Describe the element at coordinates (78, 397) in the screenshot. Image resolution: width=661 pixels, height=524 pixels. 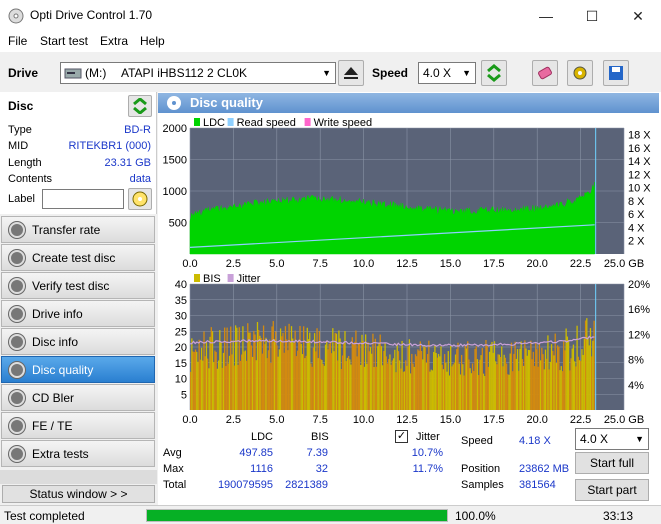
I see `nav-cd-bler: CD Bler` at that location.